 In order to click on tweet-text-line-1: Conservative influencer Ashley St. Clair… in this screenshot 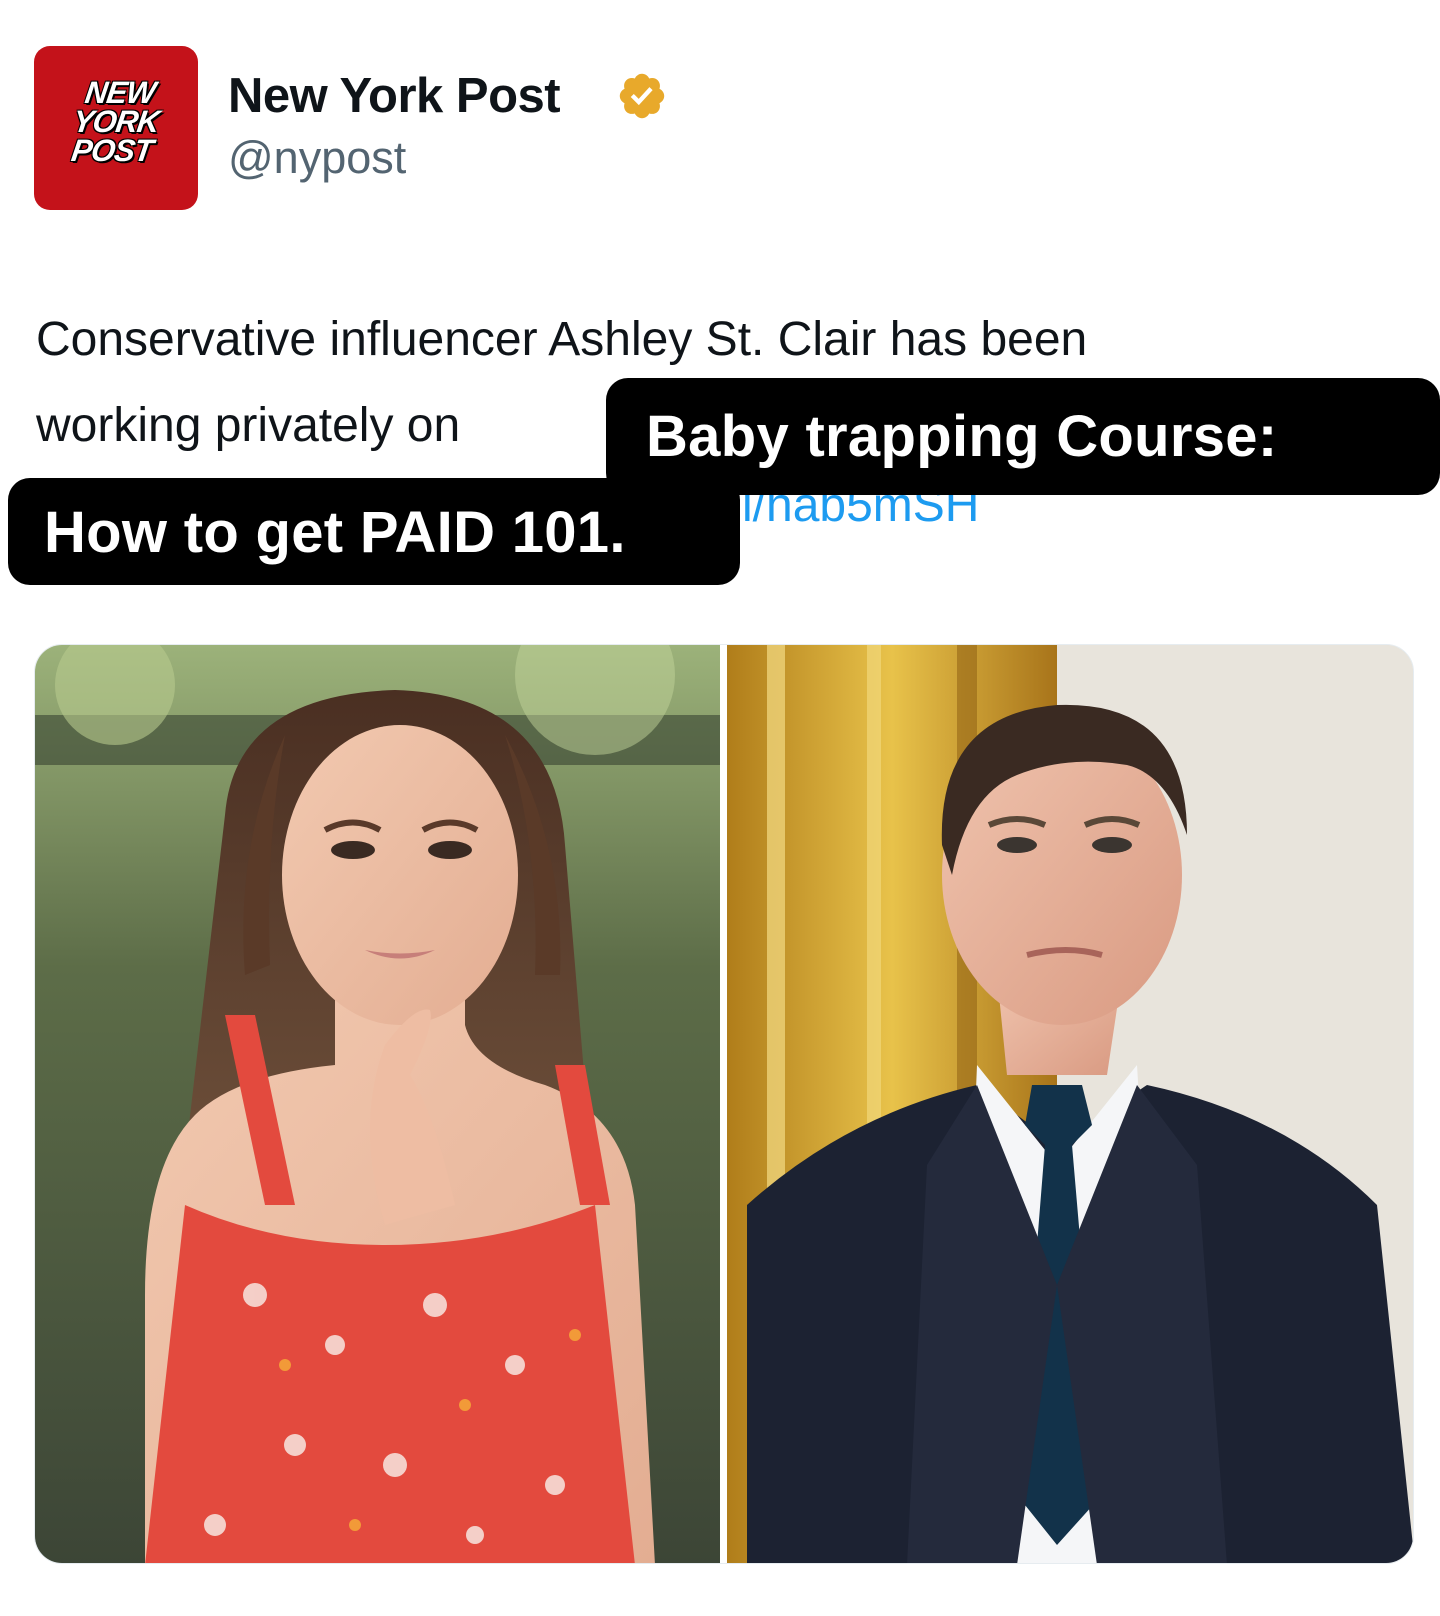, I will do `click(562, 339)`.